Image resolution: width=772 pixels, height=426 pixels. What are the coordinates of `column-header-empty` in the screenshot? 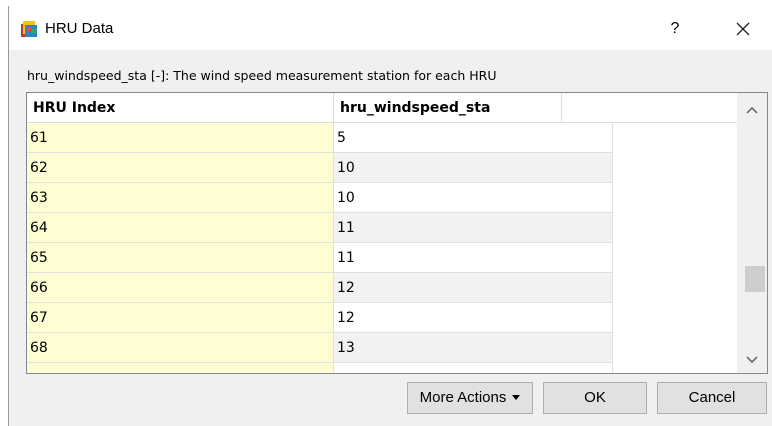 It's located at (649, 108).